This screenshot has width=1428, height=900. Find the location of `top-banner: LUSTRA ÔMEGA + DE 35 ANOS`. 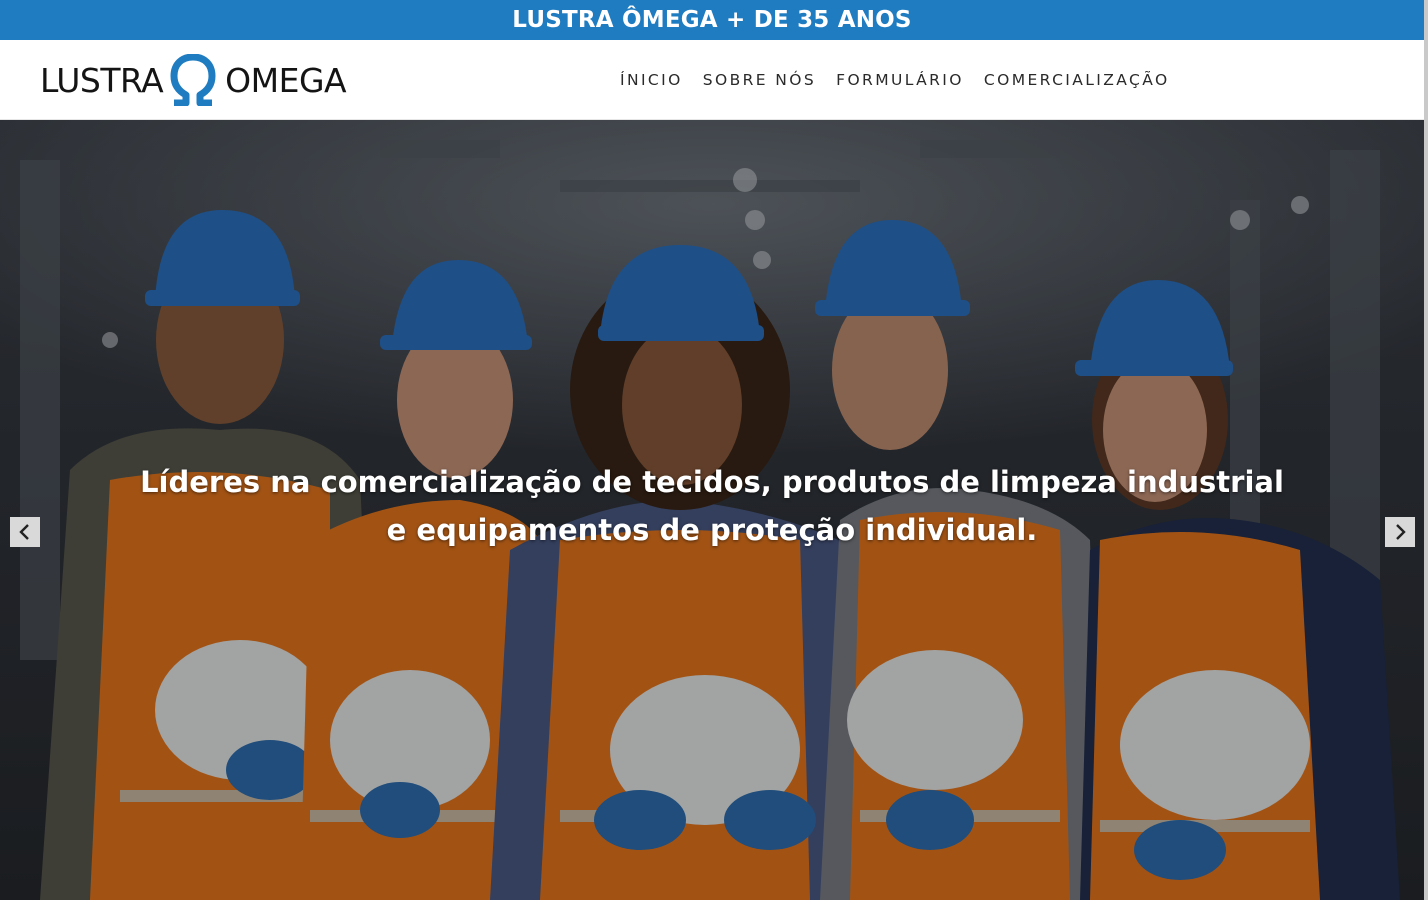

top-banner: LUSTRA ÔMEGA + DE 35 ANOS is located at coordinates (712, 20).